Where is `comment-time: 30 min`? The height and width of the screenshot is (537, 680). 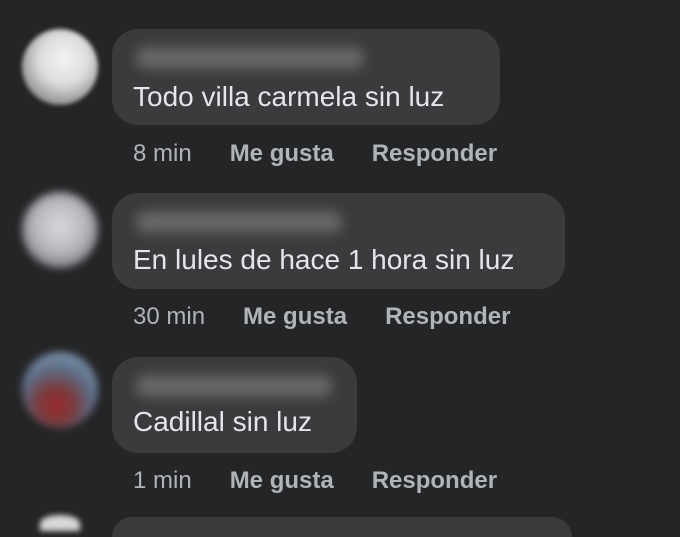
comment-time: 30 min is located at coordinates (169, 316).